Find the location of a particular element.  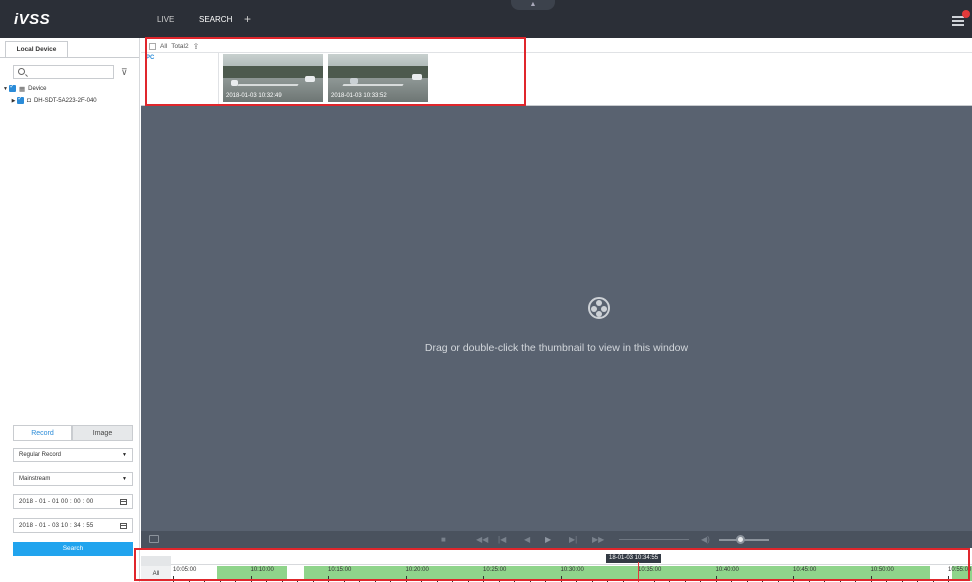

rewind-icon: ◀◀ is located at coordinates (482, 539).